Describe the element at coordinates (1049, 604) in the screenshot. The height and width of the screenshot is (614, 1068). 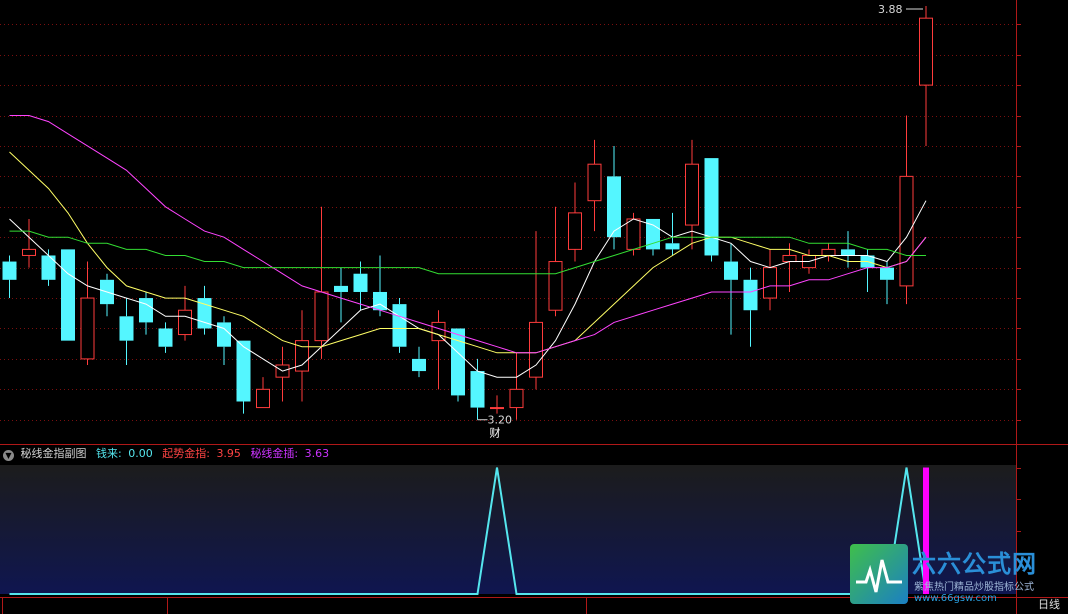
I see `period-tab-daily: 日线` at that location.